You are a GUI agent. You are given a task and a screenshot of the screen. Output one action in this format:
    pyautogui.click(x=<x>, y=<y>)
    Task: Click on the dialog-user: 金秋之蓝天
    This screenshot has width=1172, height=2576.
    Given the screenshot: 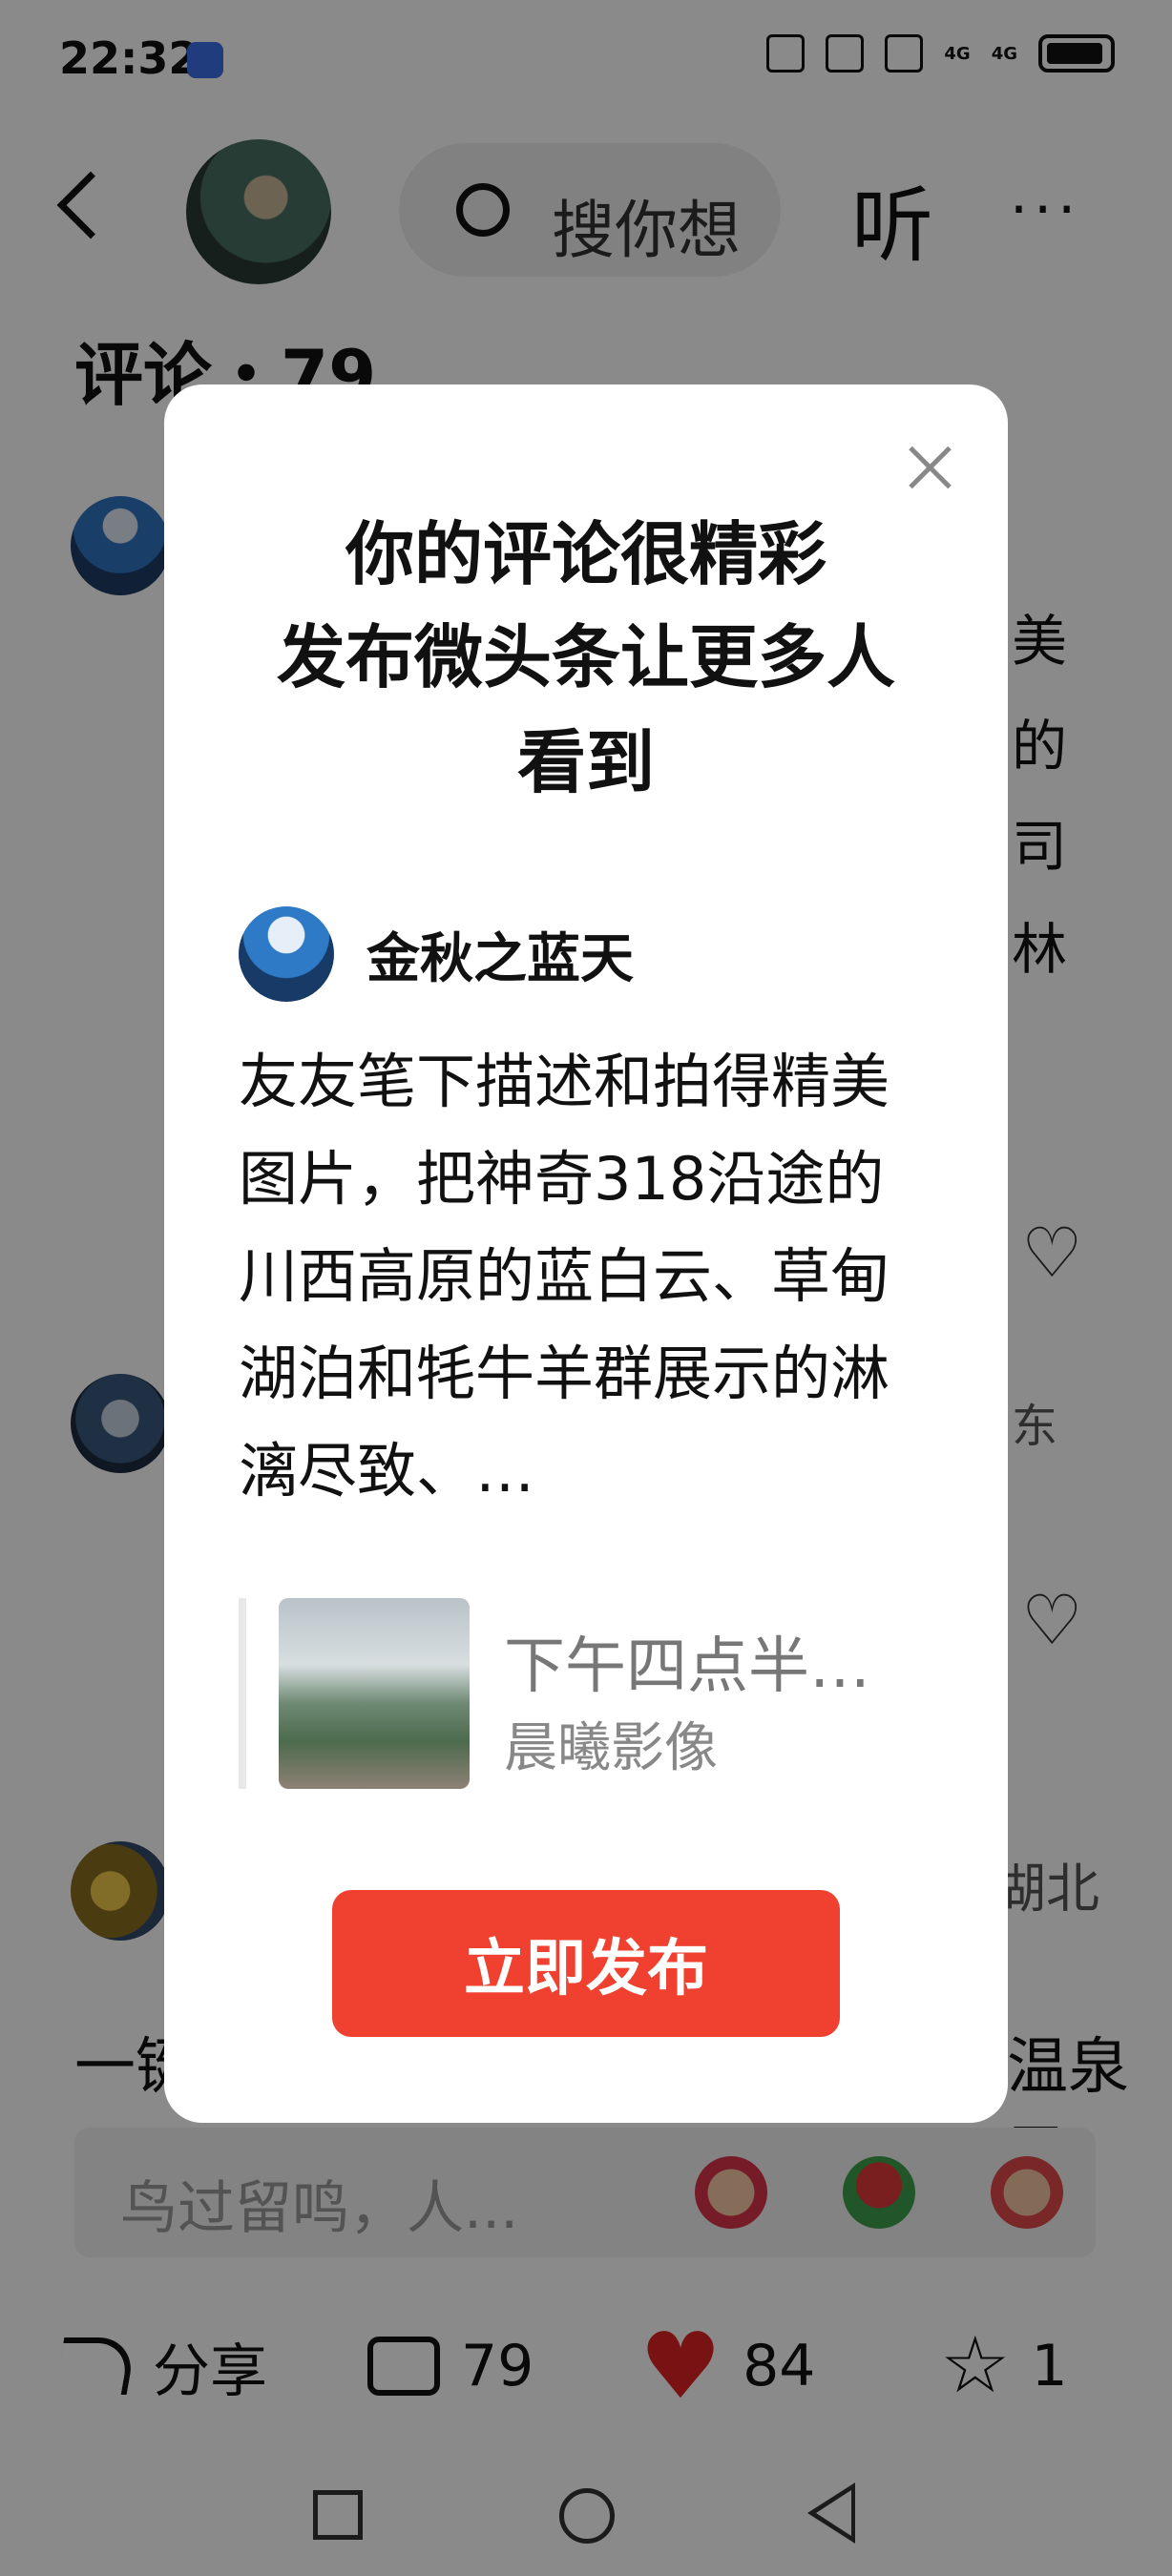 What is the action you would take?
    pyautogui.click(x=436, y=954)
    